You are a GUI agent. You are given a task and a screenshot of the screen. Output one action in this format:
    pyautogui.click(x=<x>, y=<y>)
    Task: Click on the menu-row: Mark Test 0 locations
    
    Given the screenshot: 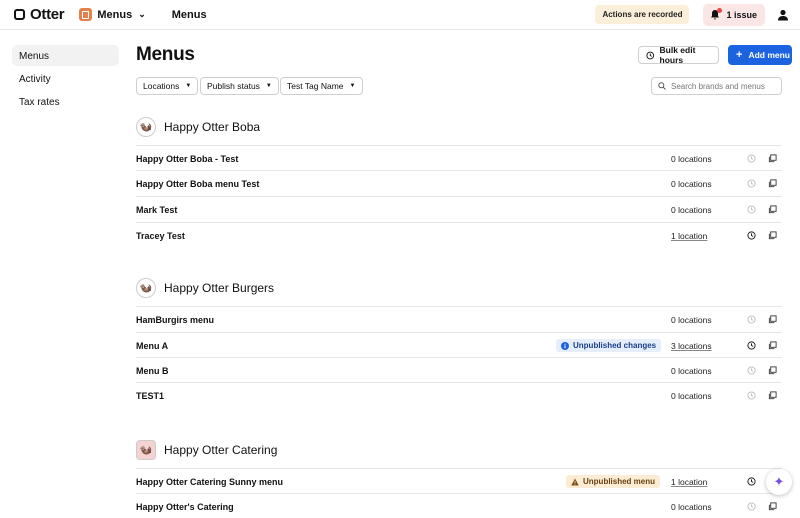 What is the action you would take?
    pyautogui.click(x=459, y=208)
    